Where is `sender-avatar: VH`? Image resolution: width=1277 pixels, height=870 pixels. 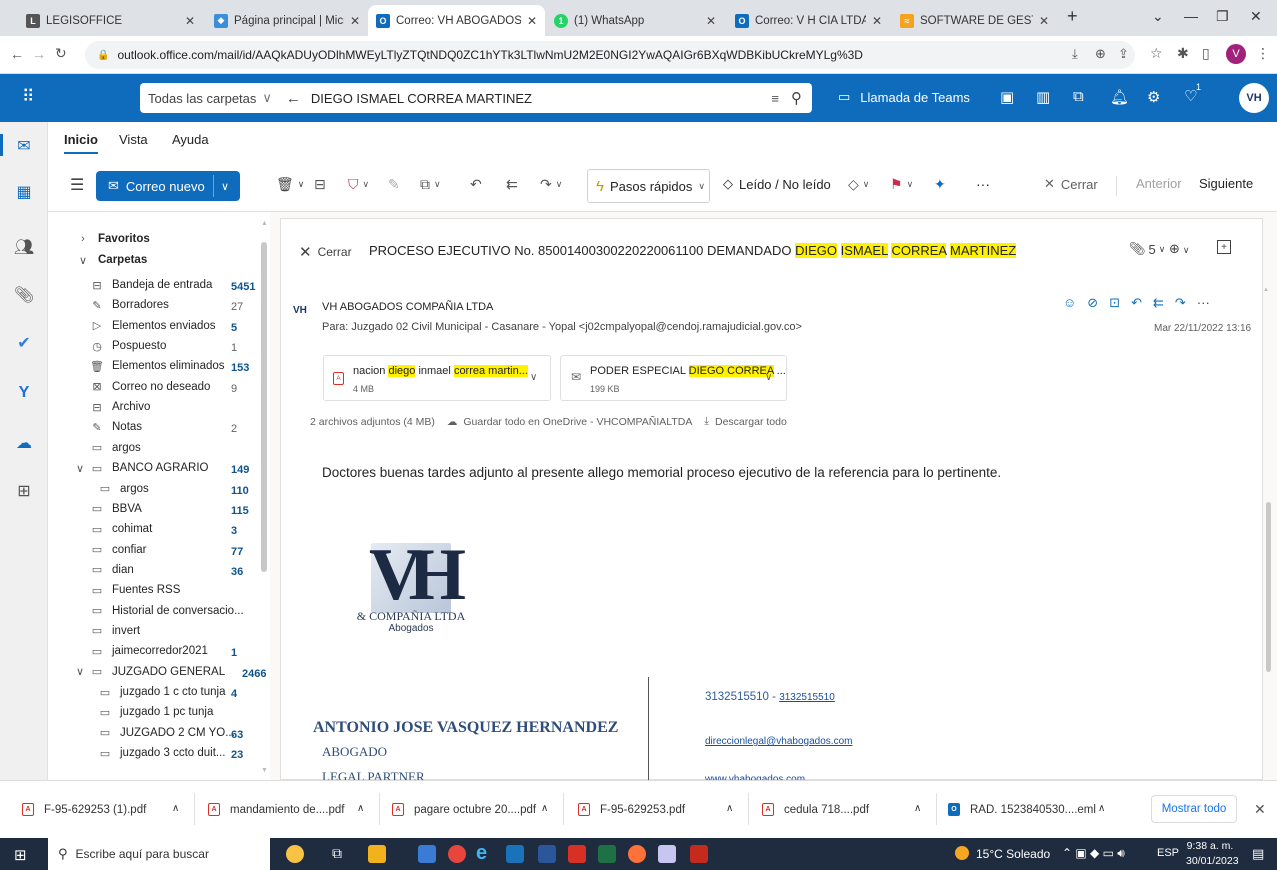 sender-avatar: VH is located at coordinates (303, 312).